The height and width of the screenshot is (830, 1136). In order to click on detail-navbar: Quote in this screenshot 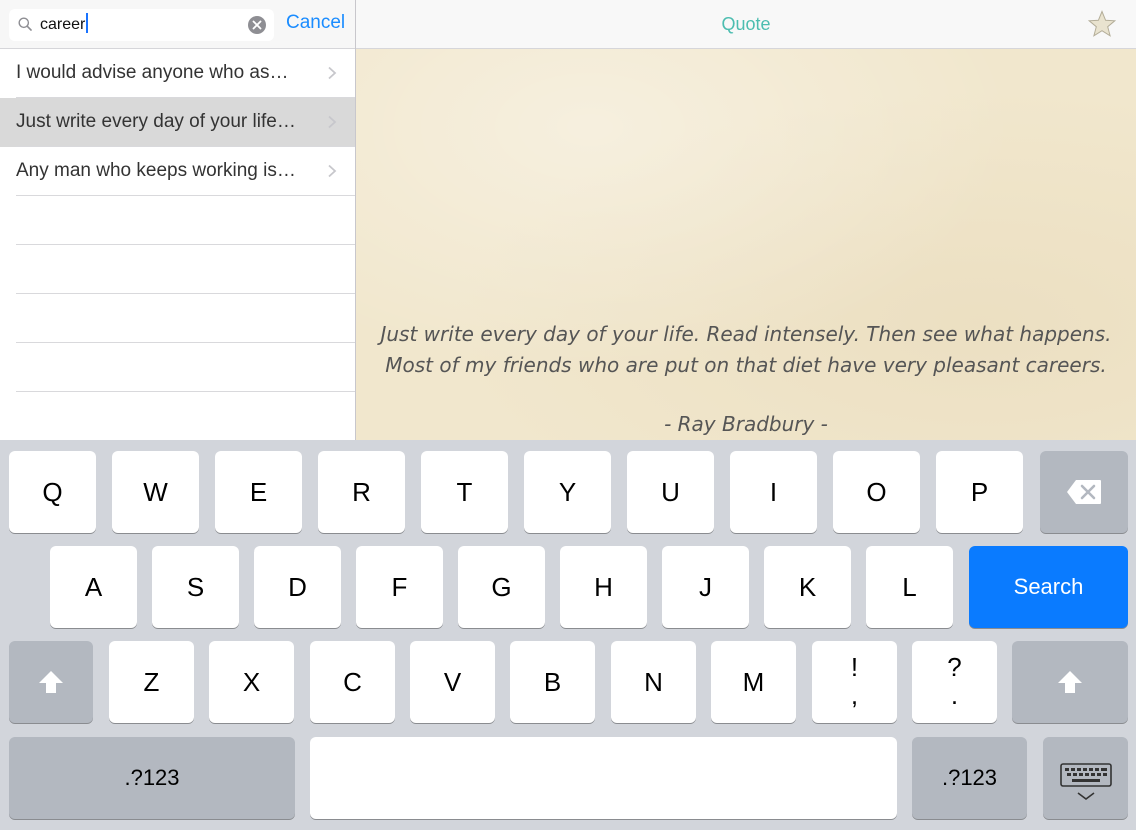, I will do `click(746, 24)`.